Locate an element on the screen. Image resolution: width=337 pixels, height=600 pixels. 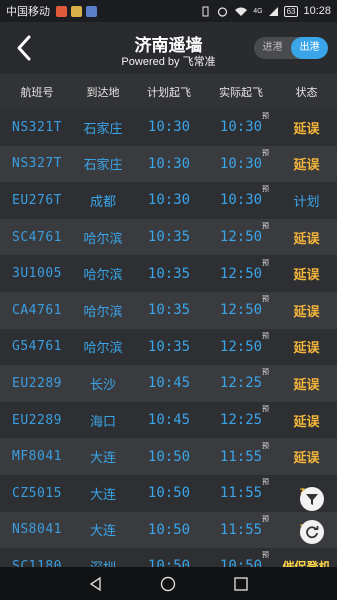
column-header-actual: 实际起飞 is located at coordinates (241, 92).